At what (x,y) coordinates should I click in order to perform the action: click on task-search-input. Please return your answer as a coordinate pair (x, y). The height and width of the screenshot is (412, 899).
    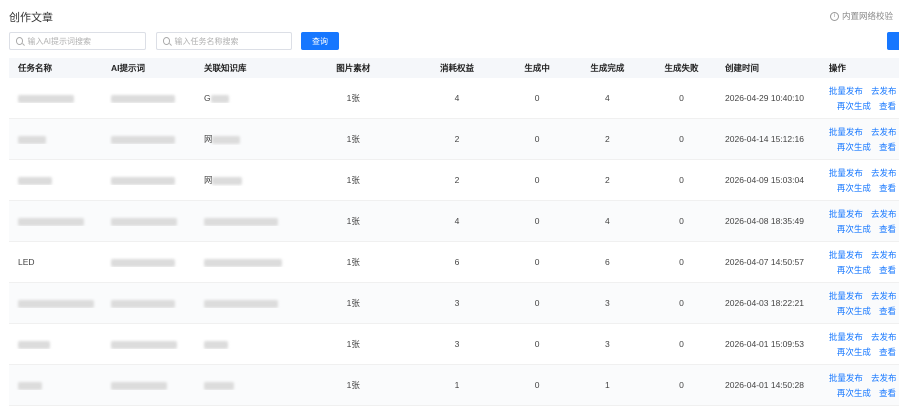
    Looking at the image, I should click on (232, 41).